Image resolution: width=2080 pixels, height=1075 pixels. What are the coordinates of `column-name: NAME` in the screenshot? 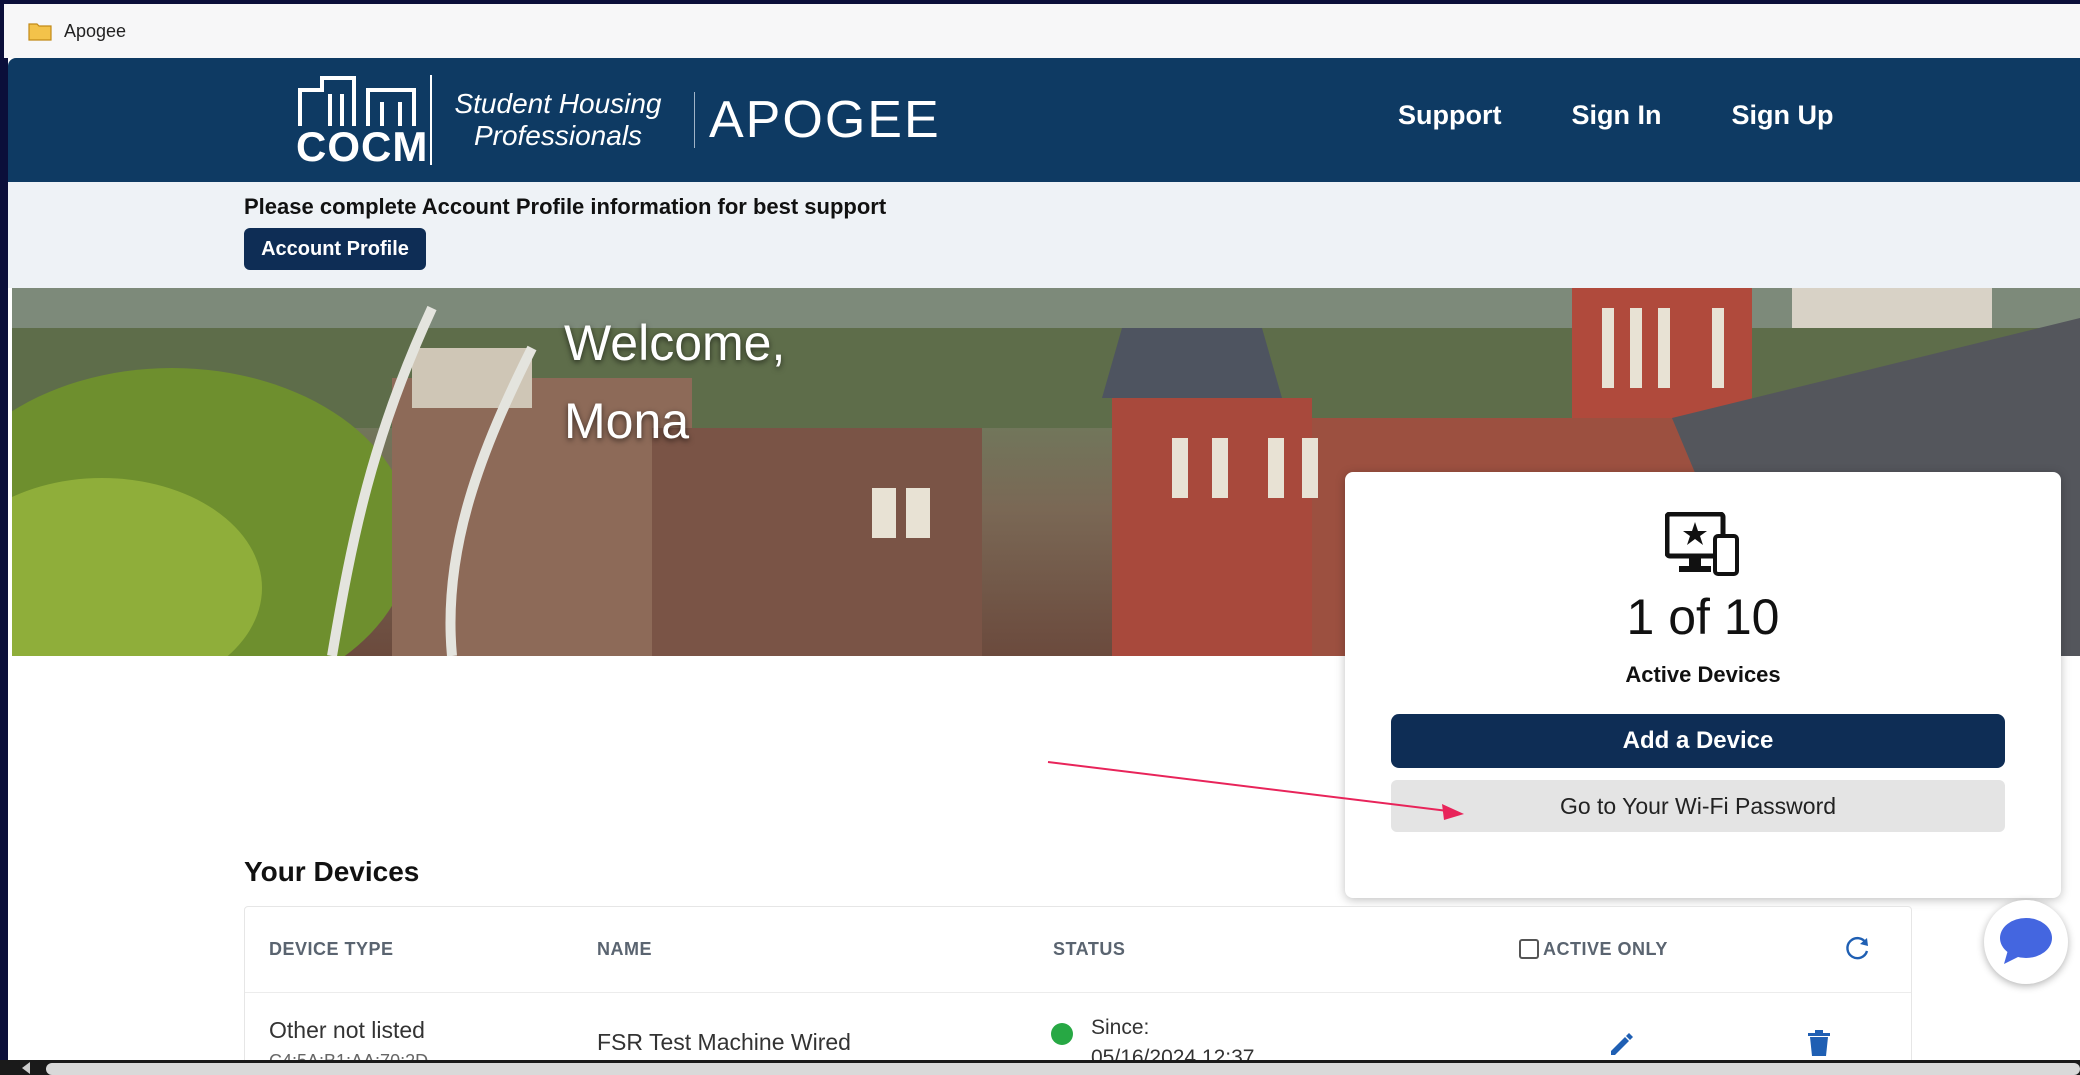 It's located at (624, 949).